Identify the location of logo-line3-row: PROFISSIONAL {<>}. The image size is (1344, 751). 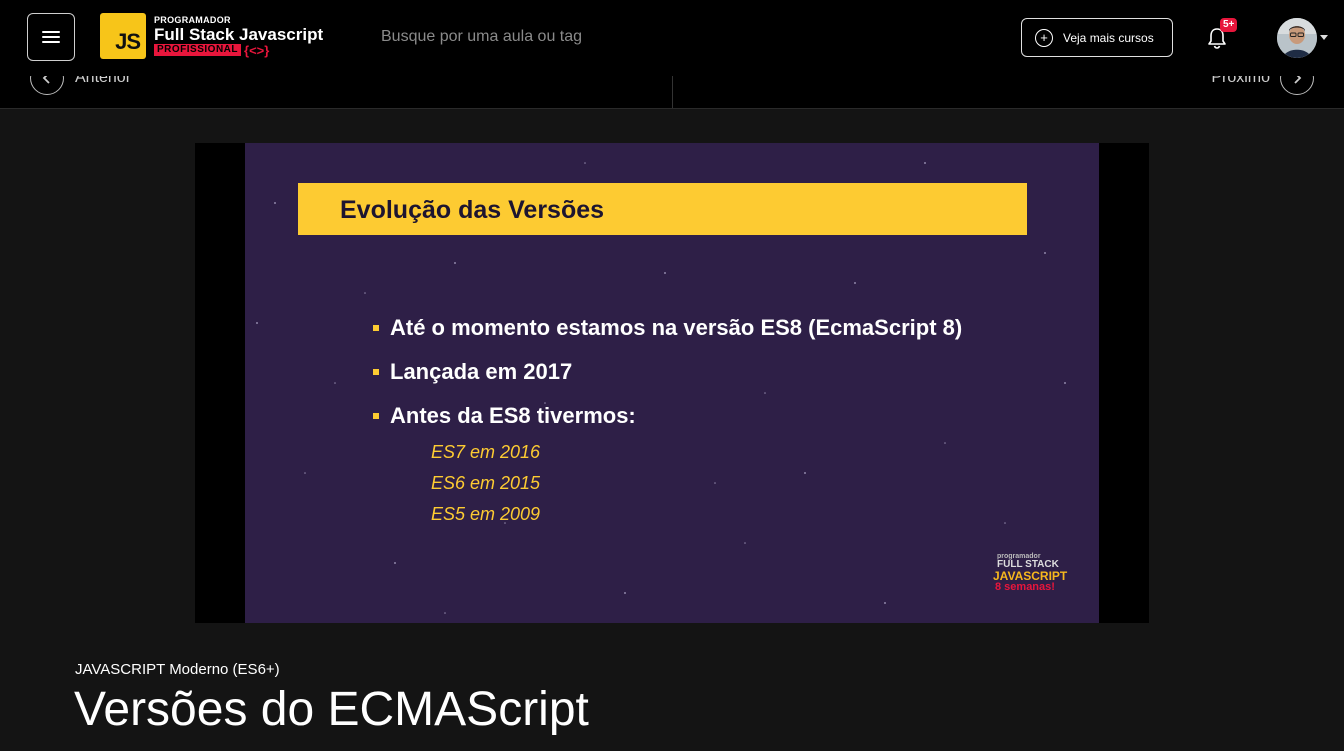
(238, 50).